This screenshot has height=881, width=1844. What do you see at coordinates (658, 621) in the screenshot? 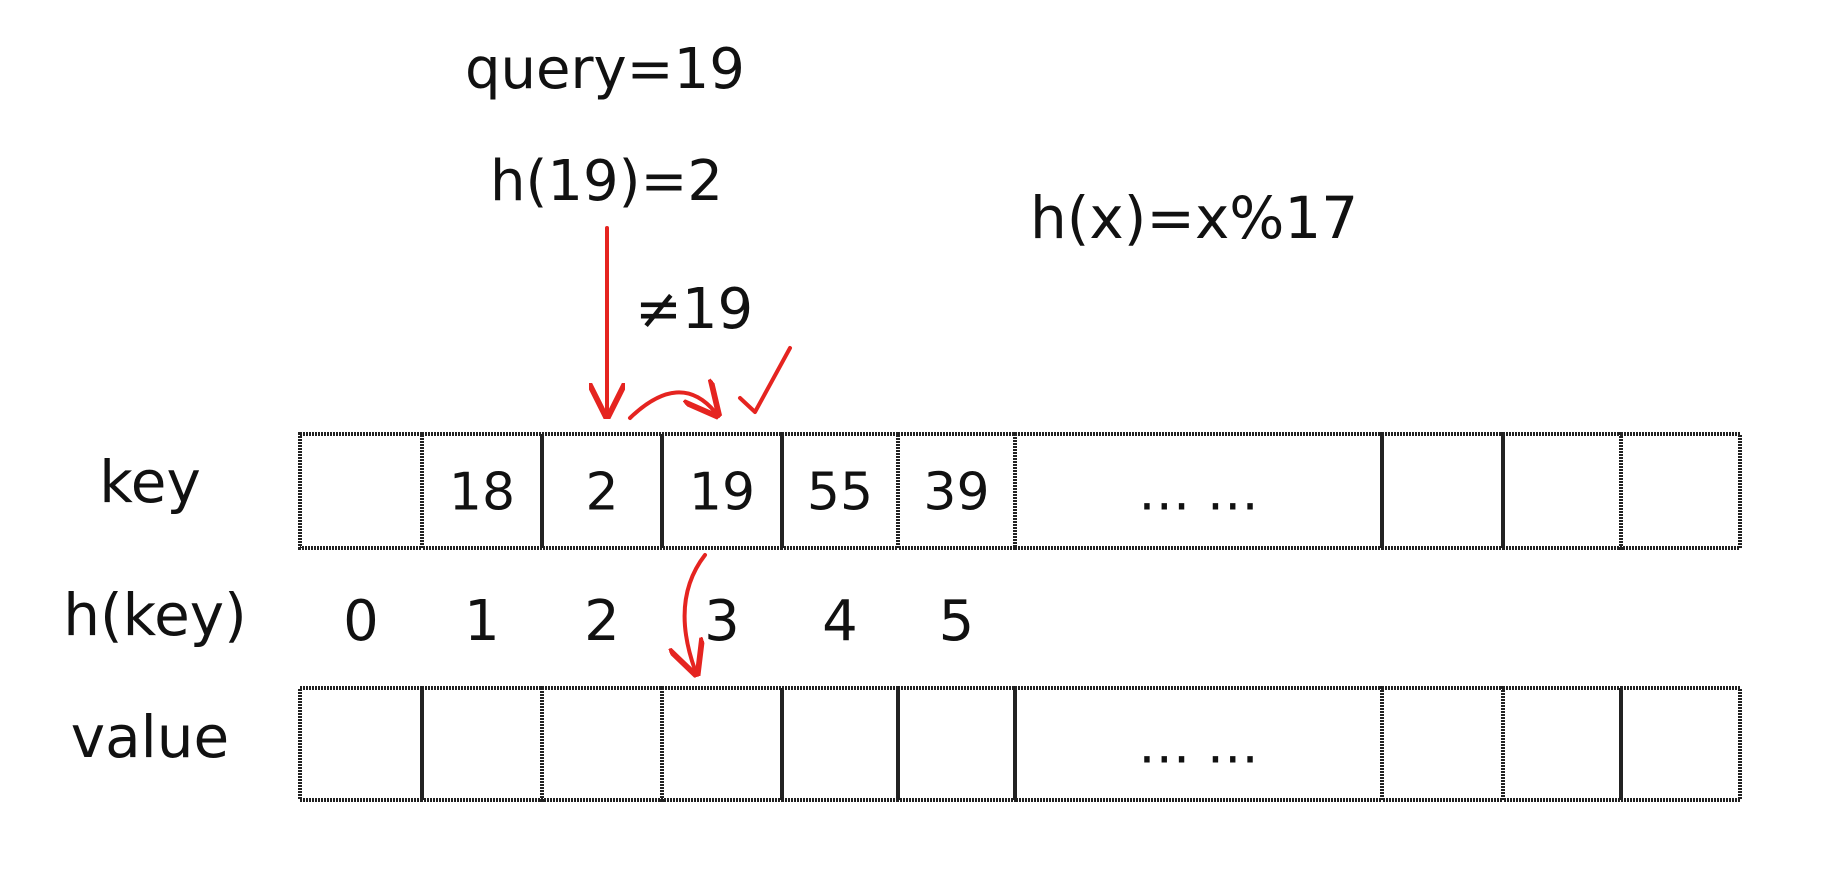
I see `hash-index-row: 0 1 2 3 4 5` at bounding box center [658, 621].